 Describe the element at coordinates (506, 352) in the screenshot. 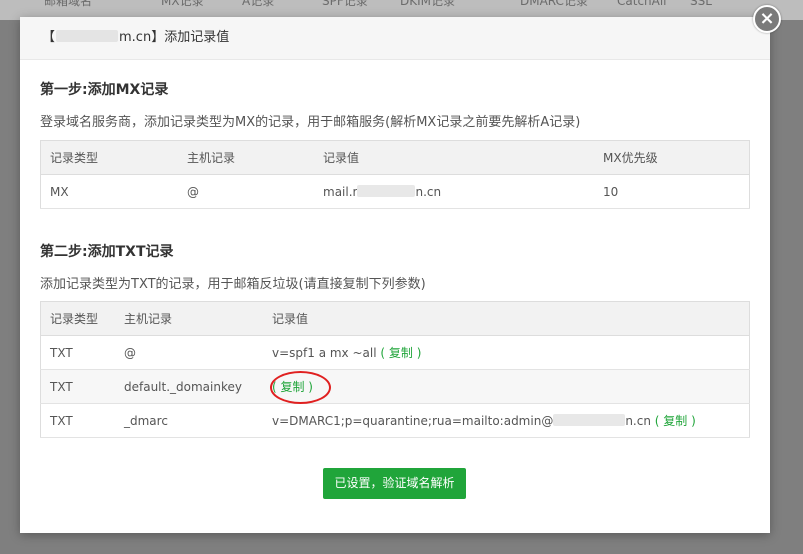

I see `txt-value: v=spf1 a mx ~all ( 复制 )` at that location.